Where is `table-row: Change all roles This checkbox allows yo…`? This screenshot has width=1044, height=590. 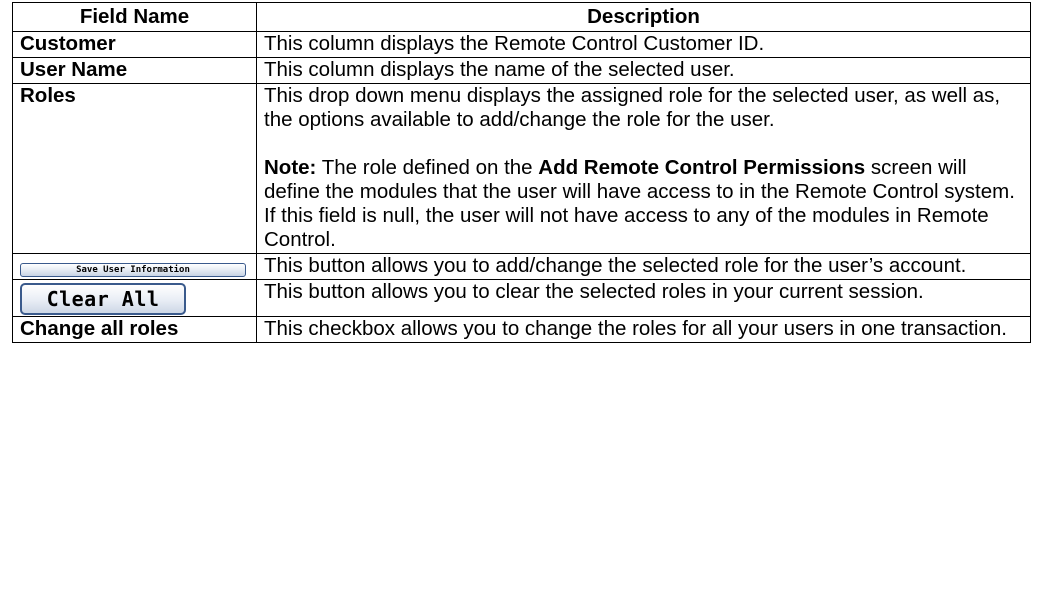
table-row: Change all roles This checkbox allows yo… is located at coordinates (521, 329).